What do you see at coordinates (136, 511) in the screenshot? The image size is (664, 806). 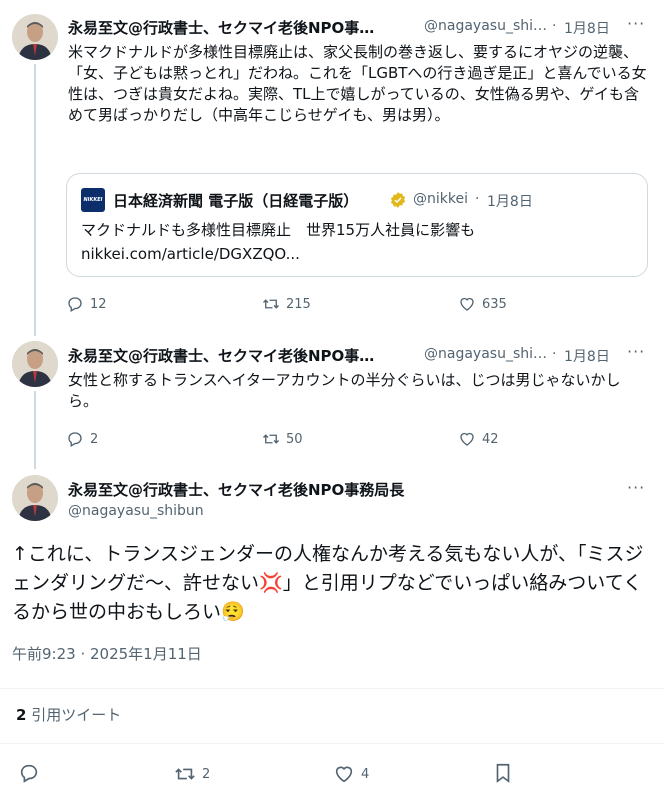 I see `author-handle: @nagayasu_shibun` at bounding box center [136, 511].